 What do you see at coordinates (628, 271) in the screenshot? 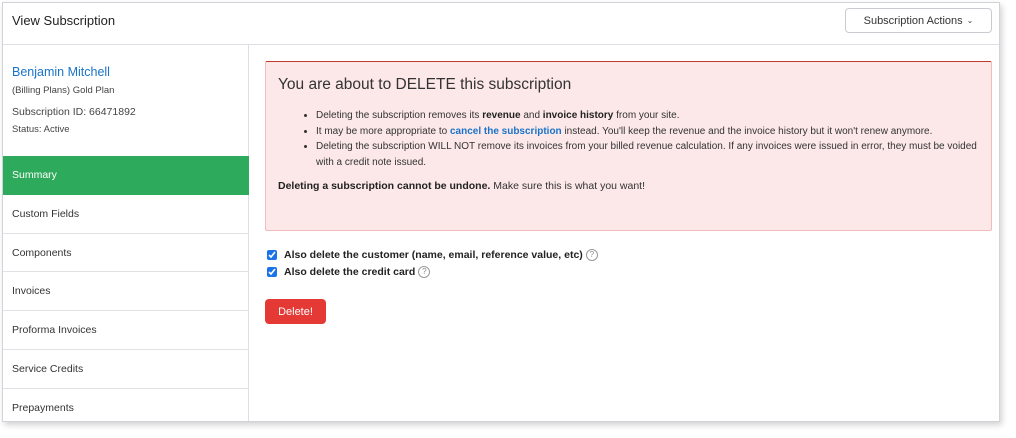
I see `delete-card-option: Also delete the credit card ?` at bounding box center [628, 271].